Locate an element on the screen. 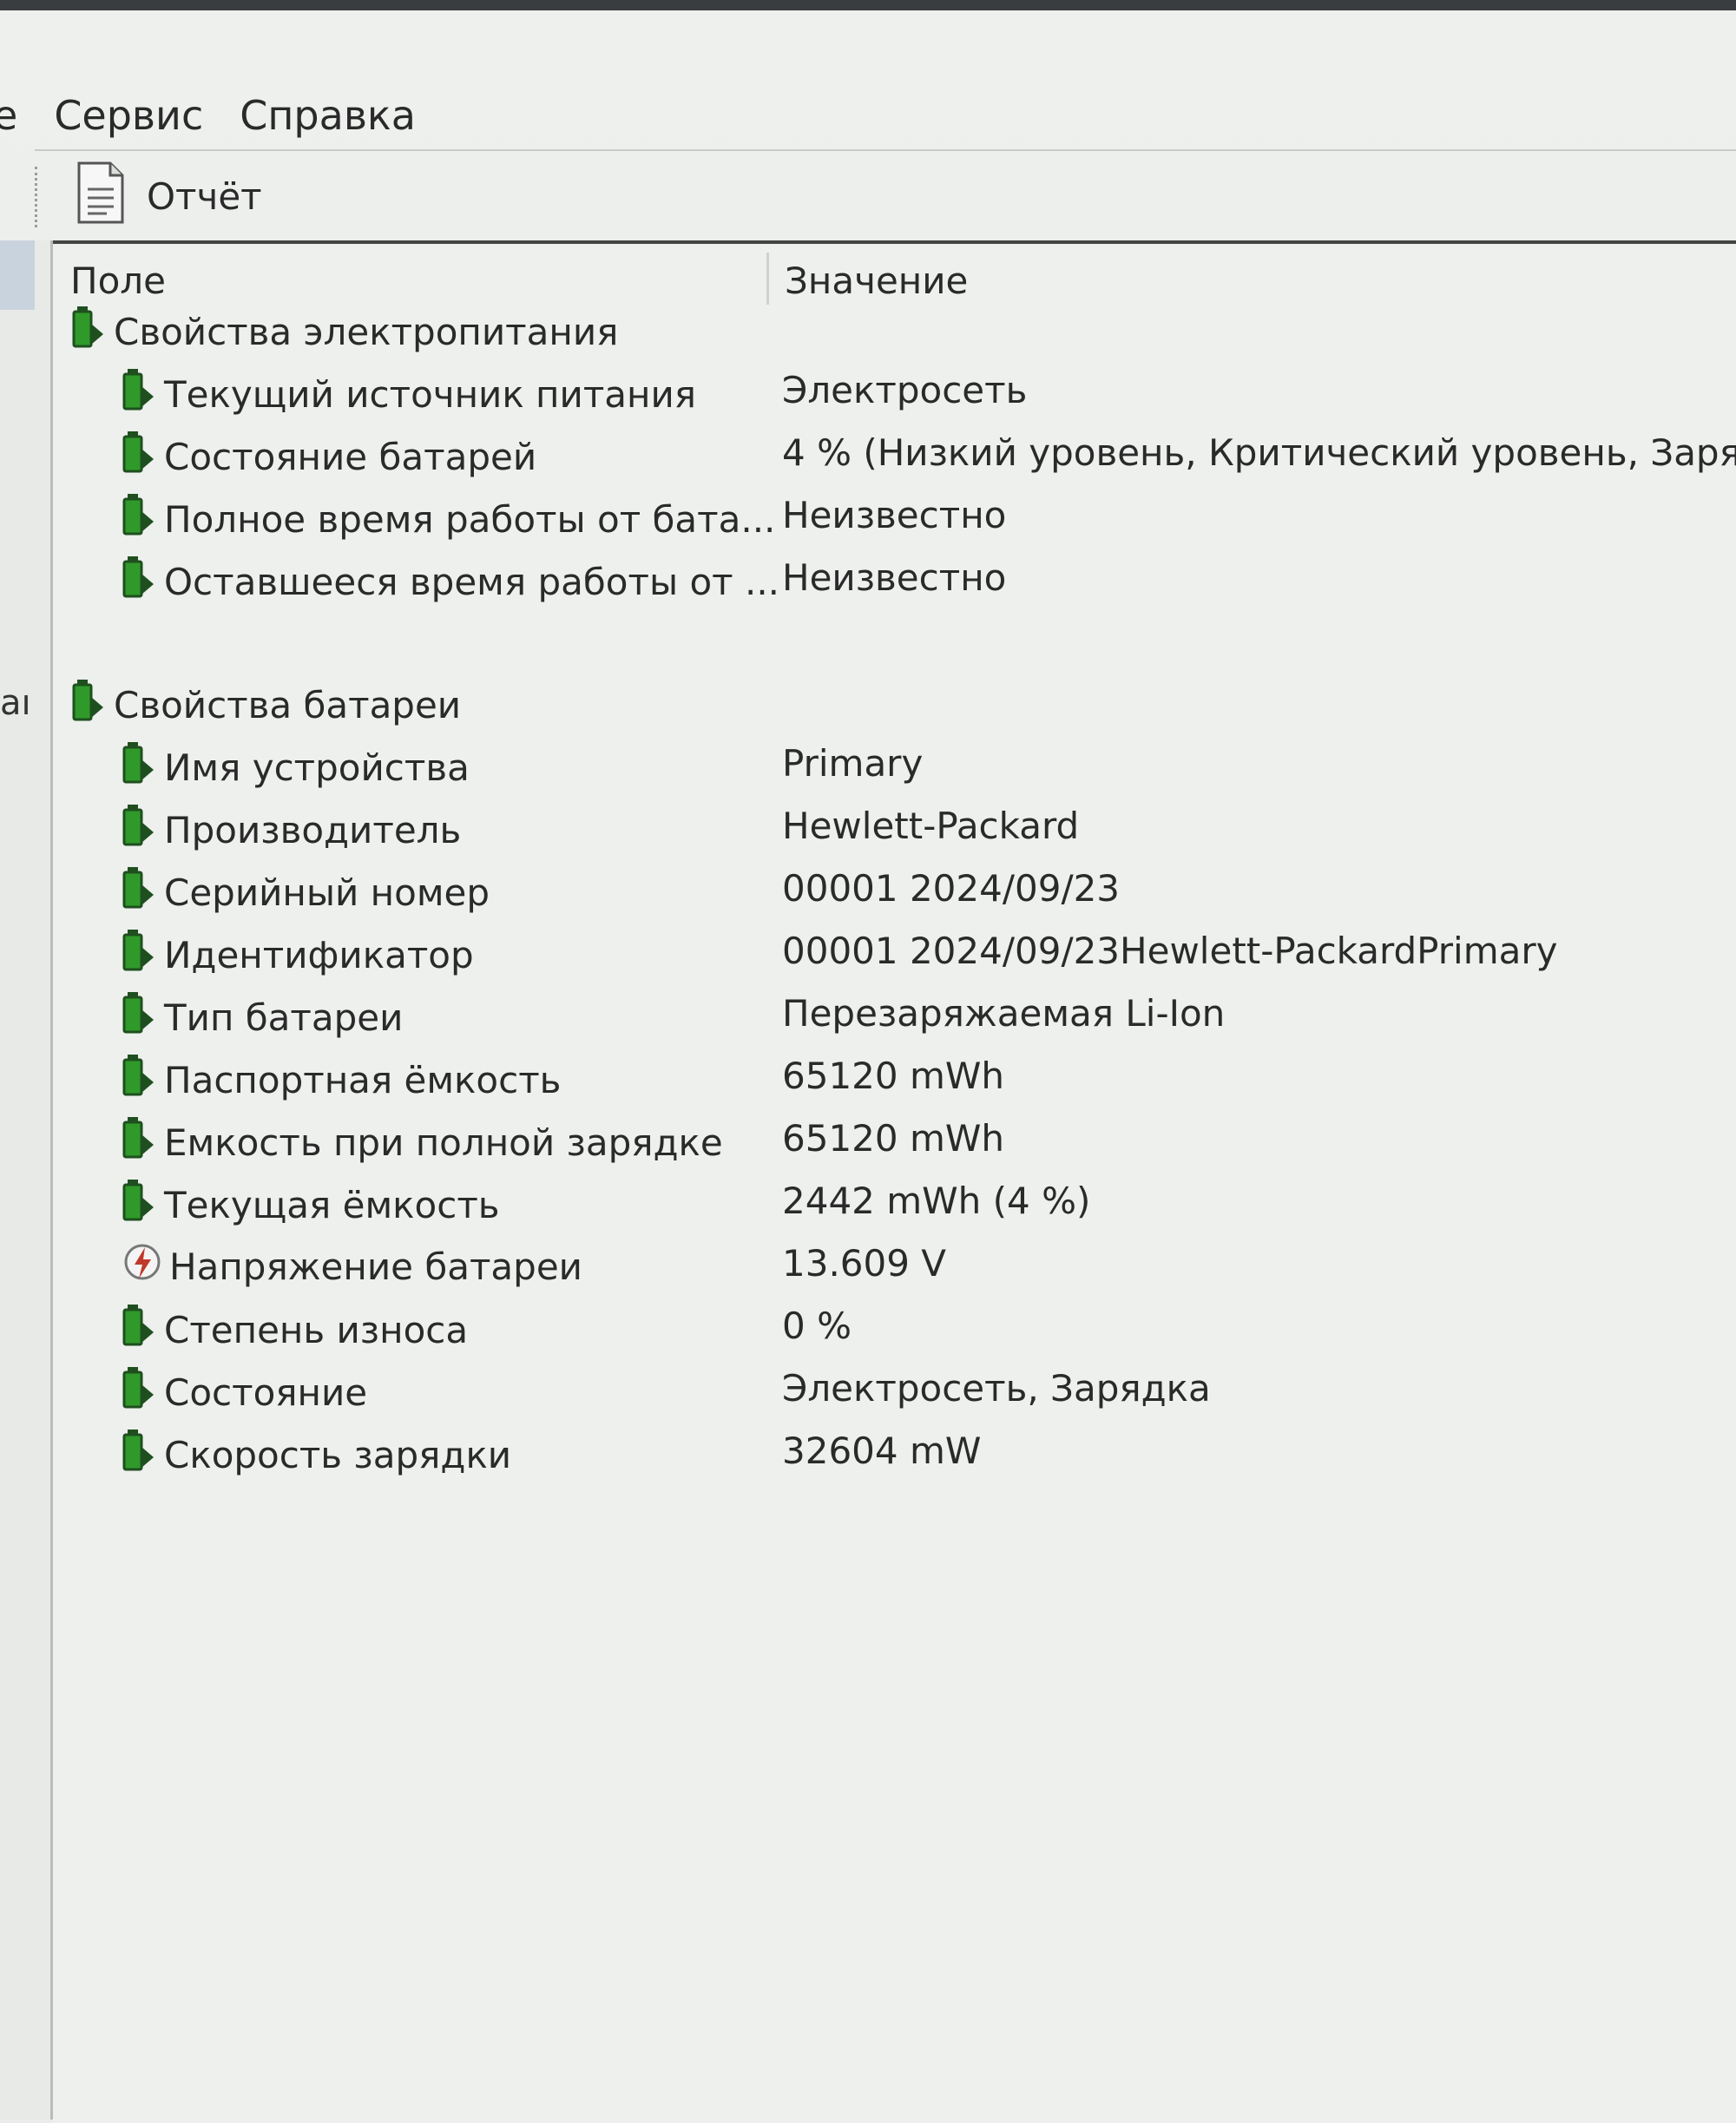 This screenshot has width=1736, height=2123. property-field: Паспортная ёмкость is located at coordinates (341, 1080).